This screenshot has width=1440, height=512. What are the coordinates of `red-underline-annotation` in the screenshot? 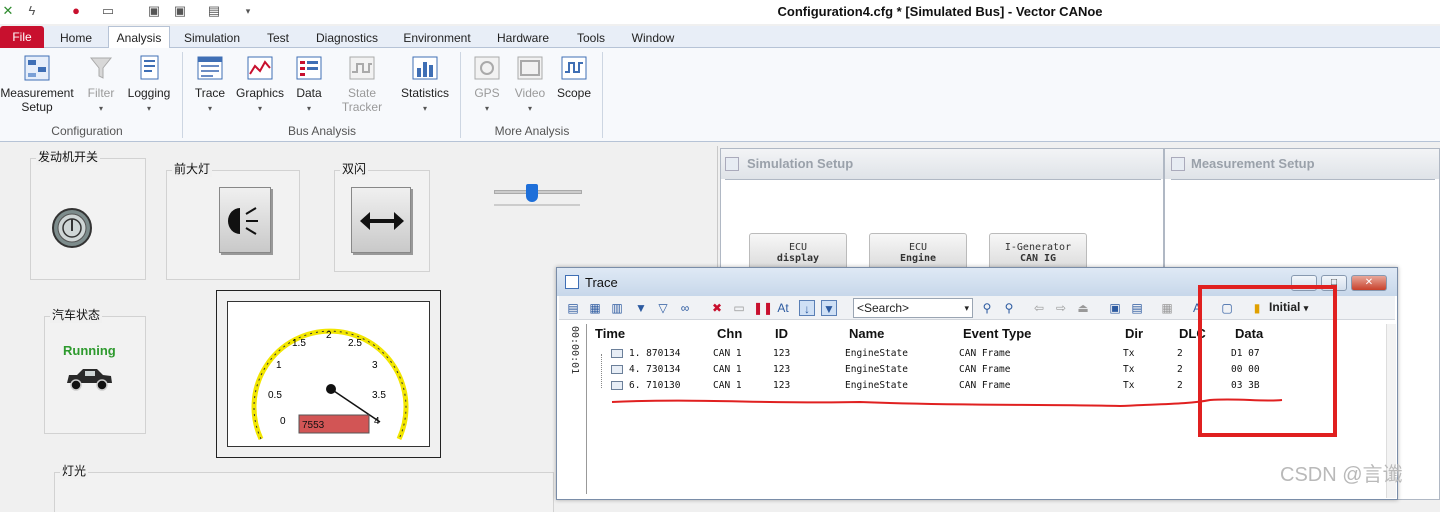 It's located at (947, 403).